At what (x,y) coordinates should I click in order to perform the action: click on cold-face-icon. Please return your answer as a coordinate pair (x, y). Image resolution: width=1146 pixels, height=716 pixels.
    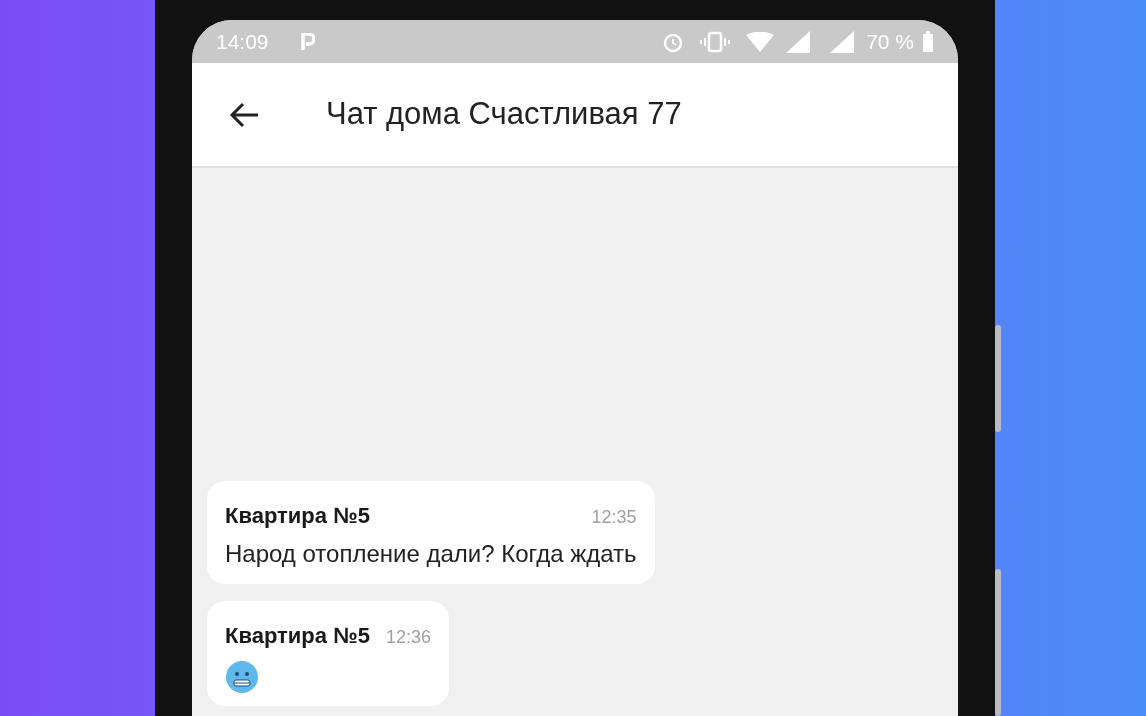
    Looking at the image, I should click on (242, 677).